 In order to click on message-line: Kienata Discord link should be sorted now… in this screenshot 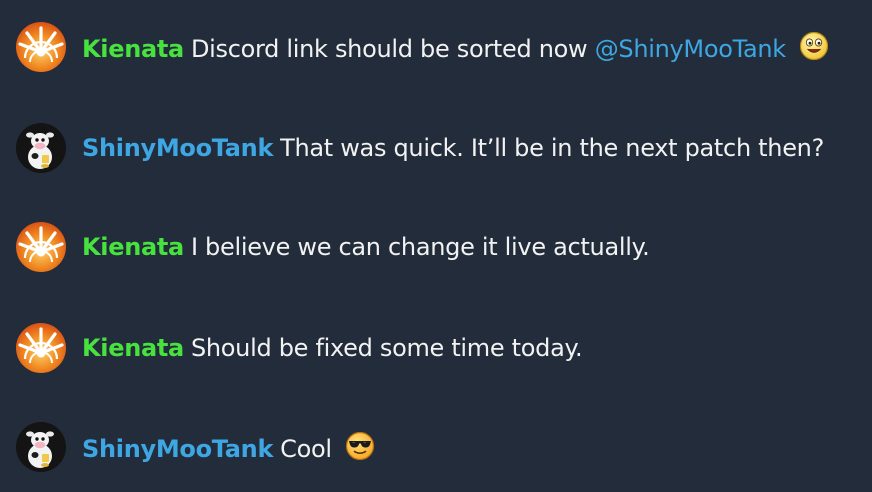, I will do `click(455, 47)`.